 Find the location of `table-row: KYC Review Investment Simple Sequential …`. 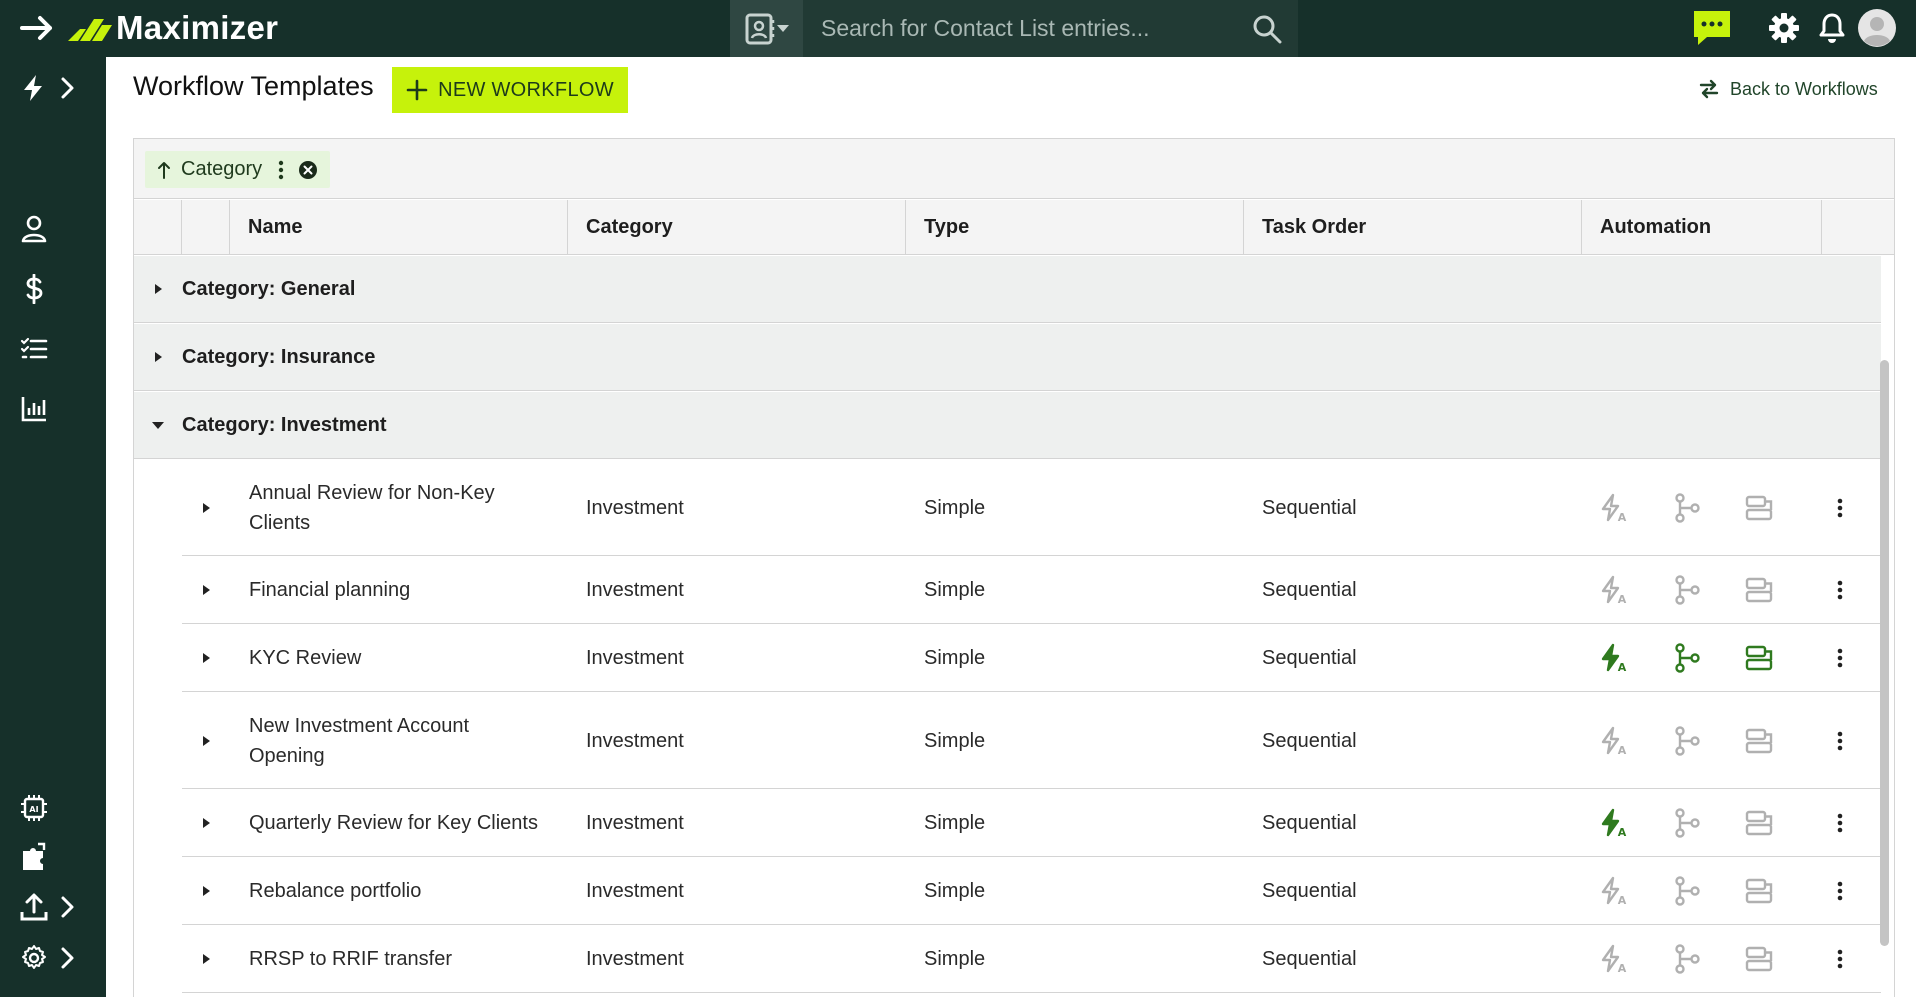

table-row: KYC Review Investment Simple Sequential … is located at coordinates (1031, 658).